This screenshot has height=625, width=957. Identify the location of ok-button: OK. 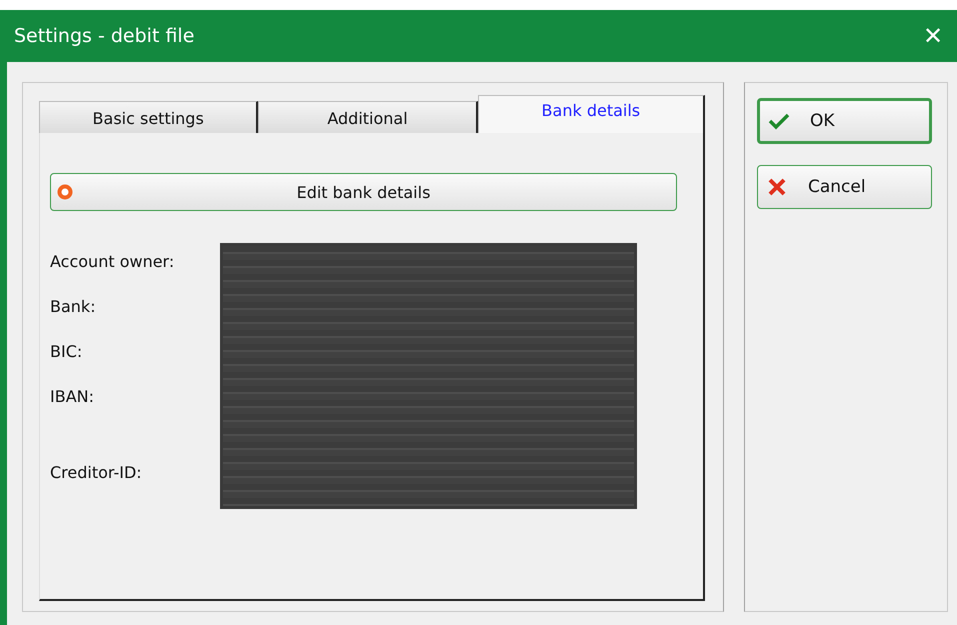
(844, 121).